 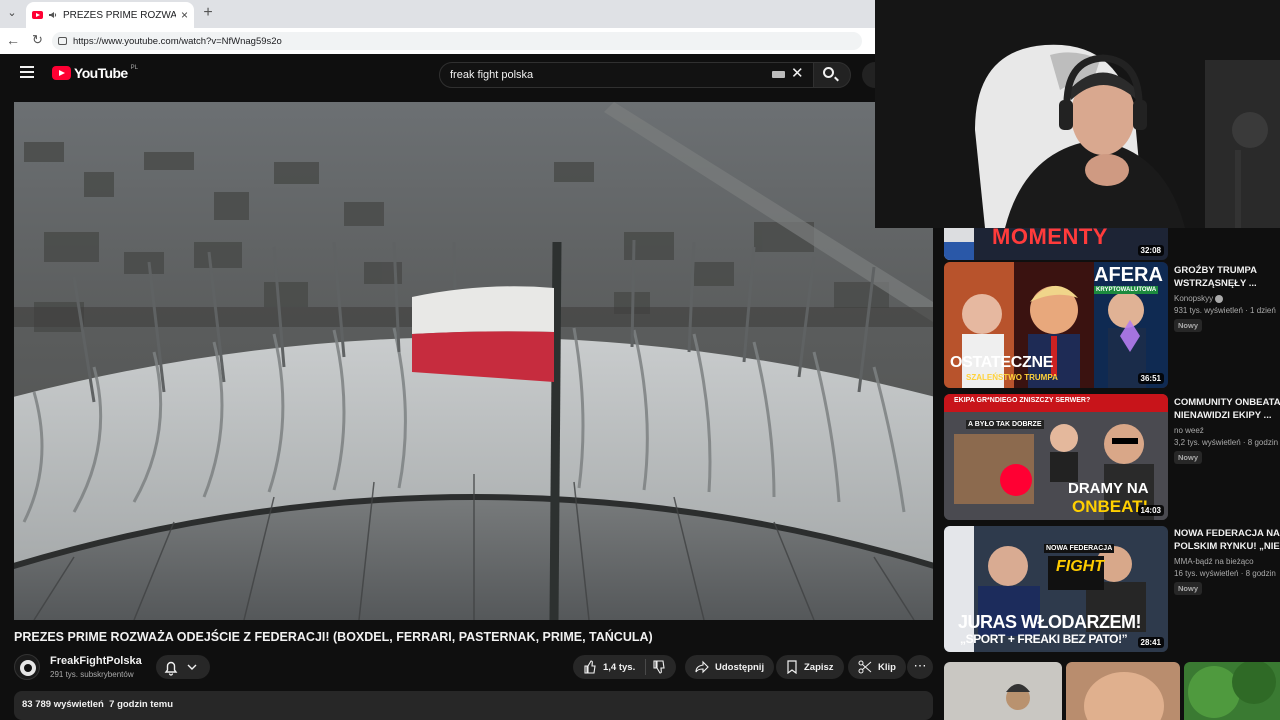 I want to click on thumbnail-text-bottom: JURAS WŁODARZEM!, so click(x=1050, y=622).